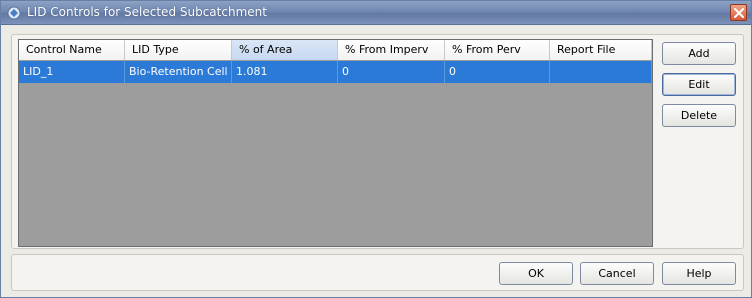 The image size is (752, 298). Describe the element at coordinates (617, 273) in the screenshot. I see `cancel-button: Cancel` at that location.